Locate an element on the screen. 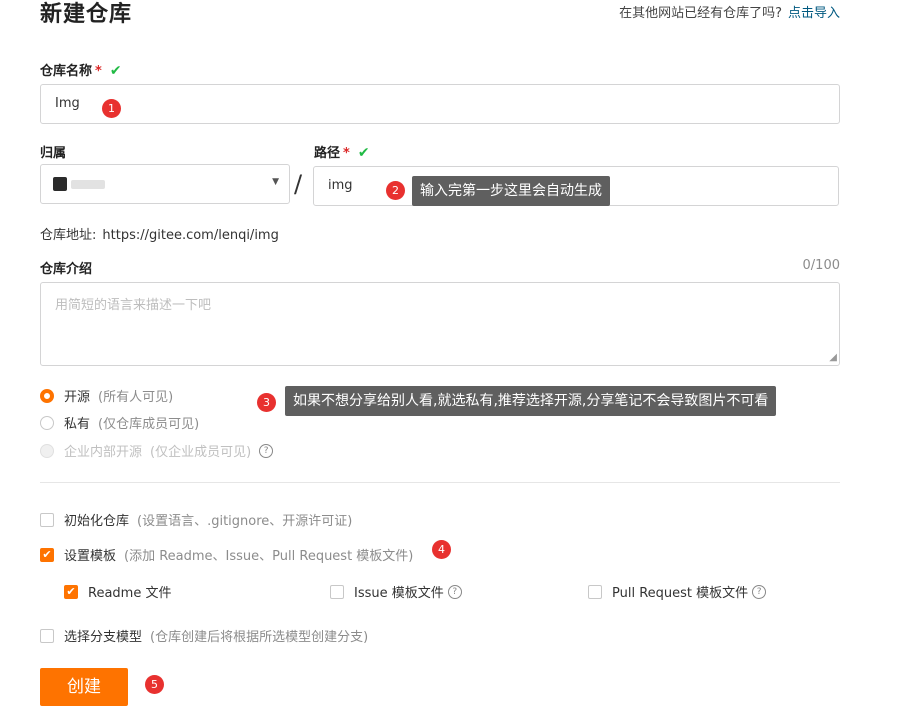 The height and width of the screenshot is (709, 902). template-pr-option: Pull Request 模板文件 ? is located at coordinates (677, 591).